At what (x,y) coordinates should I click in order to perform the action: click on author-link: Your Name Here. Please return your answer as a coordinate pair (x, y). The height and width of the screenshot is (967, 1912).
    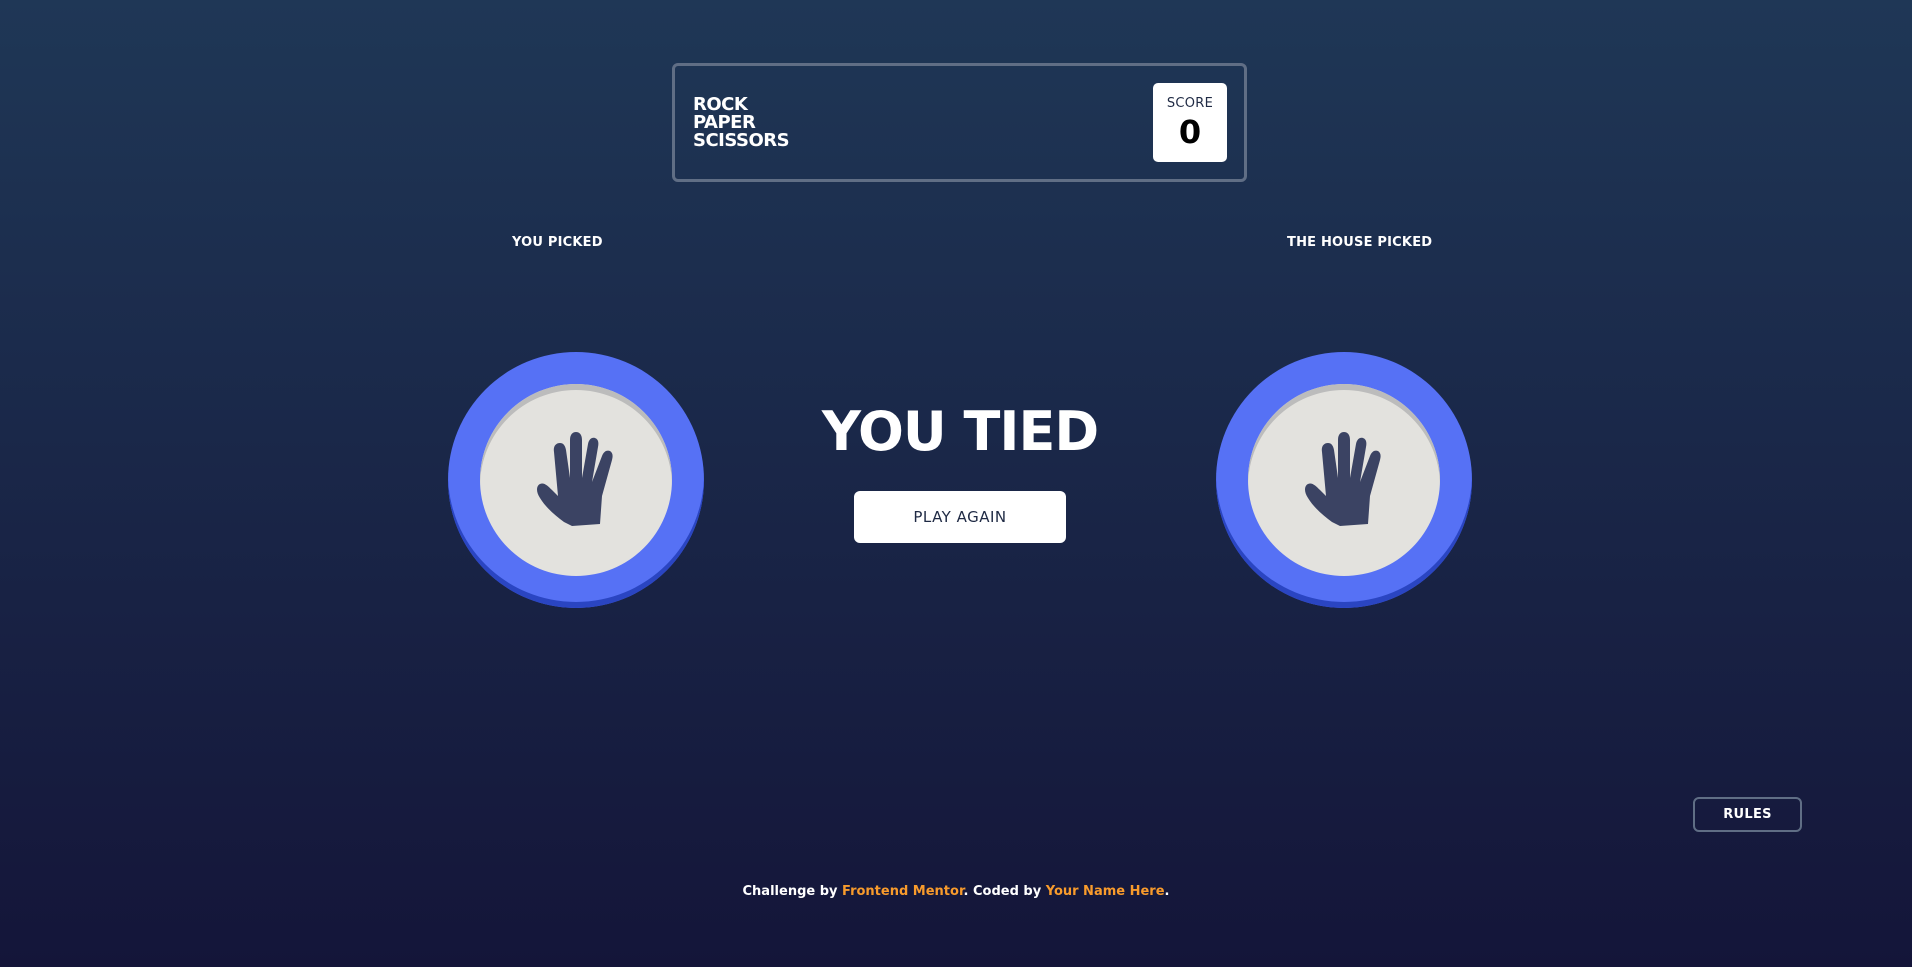
    Looking at the image, I should click on (1105, 891).